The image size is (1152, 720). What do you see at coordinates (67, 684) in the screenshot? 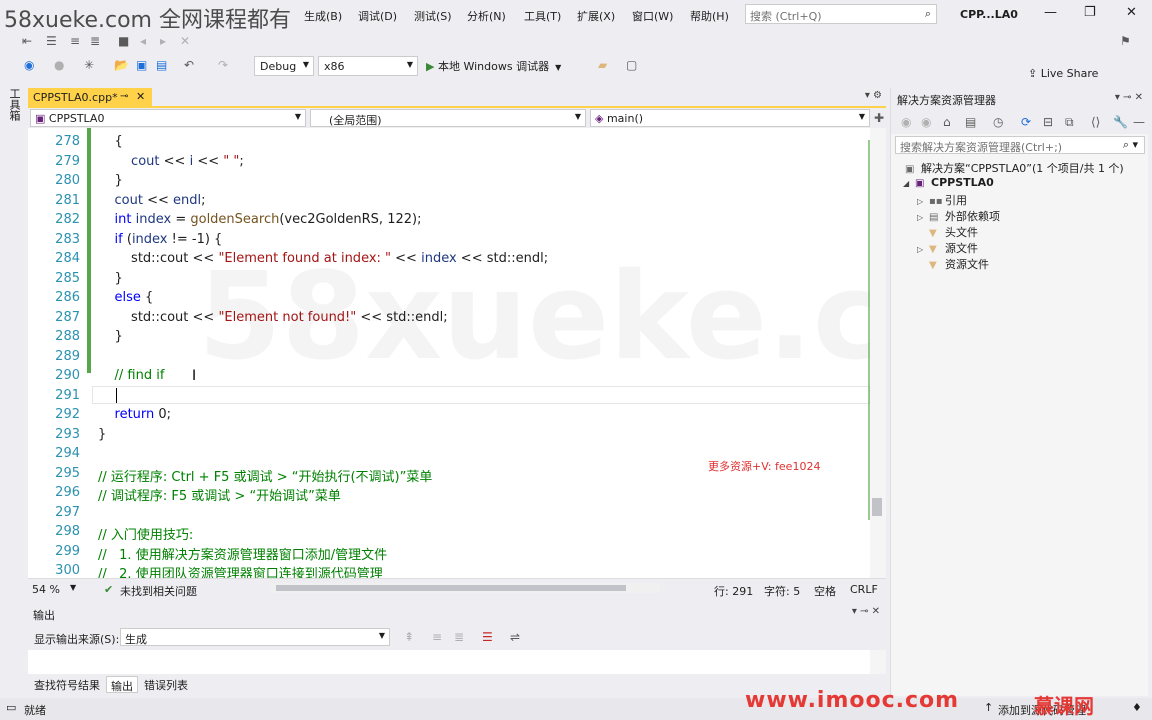
I see `tab-find-symbol-results: 查找符号结果` at bounding box center [67, 684].